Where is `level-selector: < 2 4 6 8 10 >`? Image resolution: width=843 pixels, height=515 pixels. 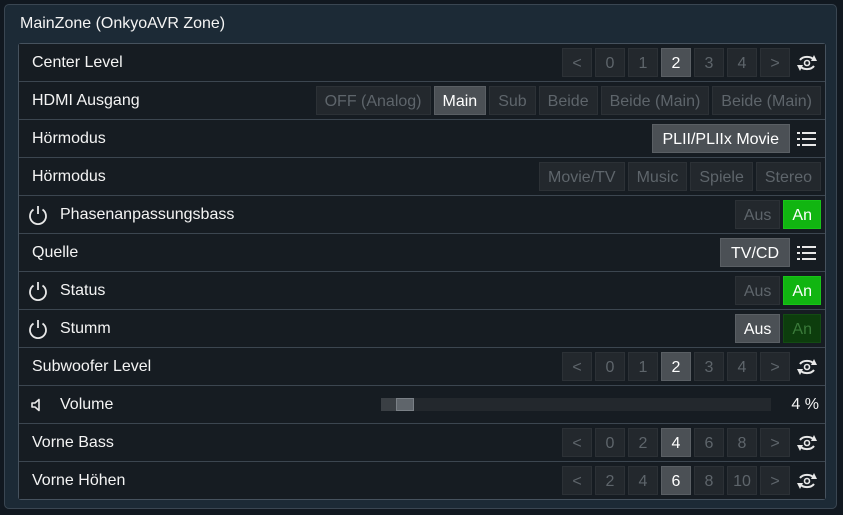 level-selector: < 2 4 6 8 10 > is located at coordinates (690, 480).